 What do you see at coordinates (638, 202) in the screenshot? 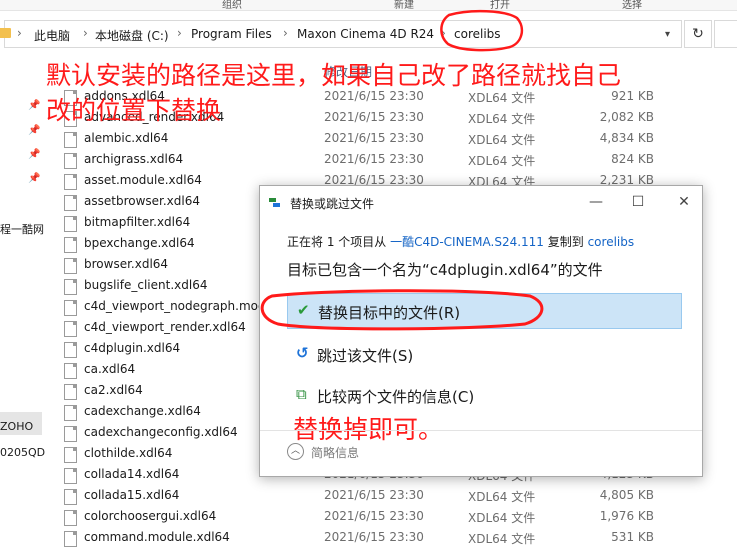
I see `maximize-button: ☐` at bounding box center [638, 202].